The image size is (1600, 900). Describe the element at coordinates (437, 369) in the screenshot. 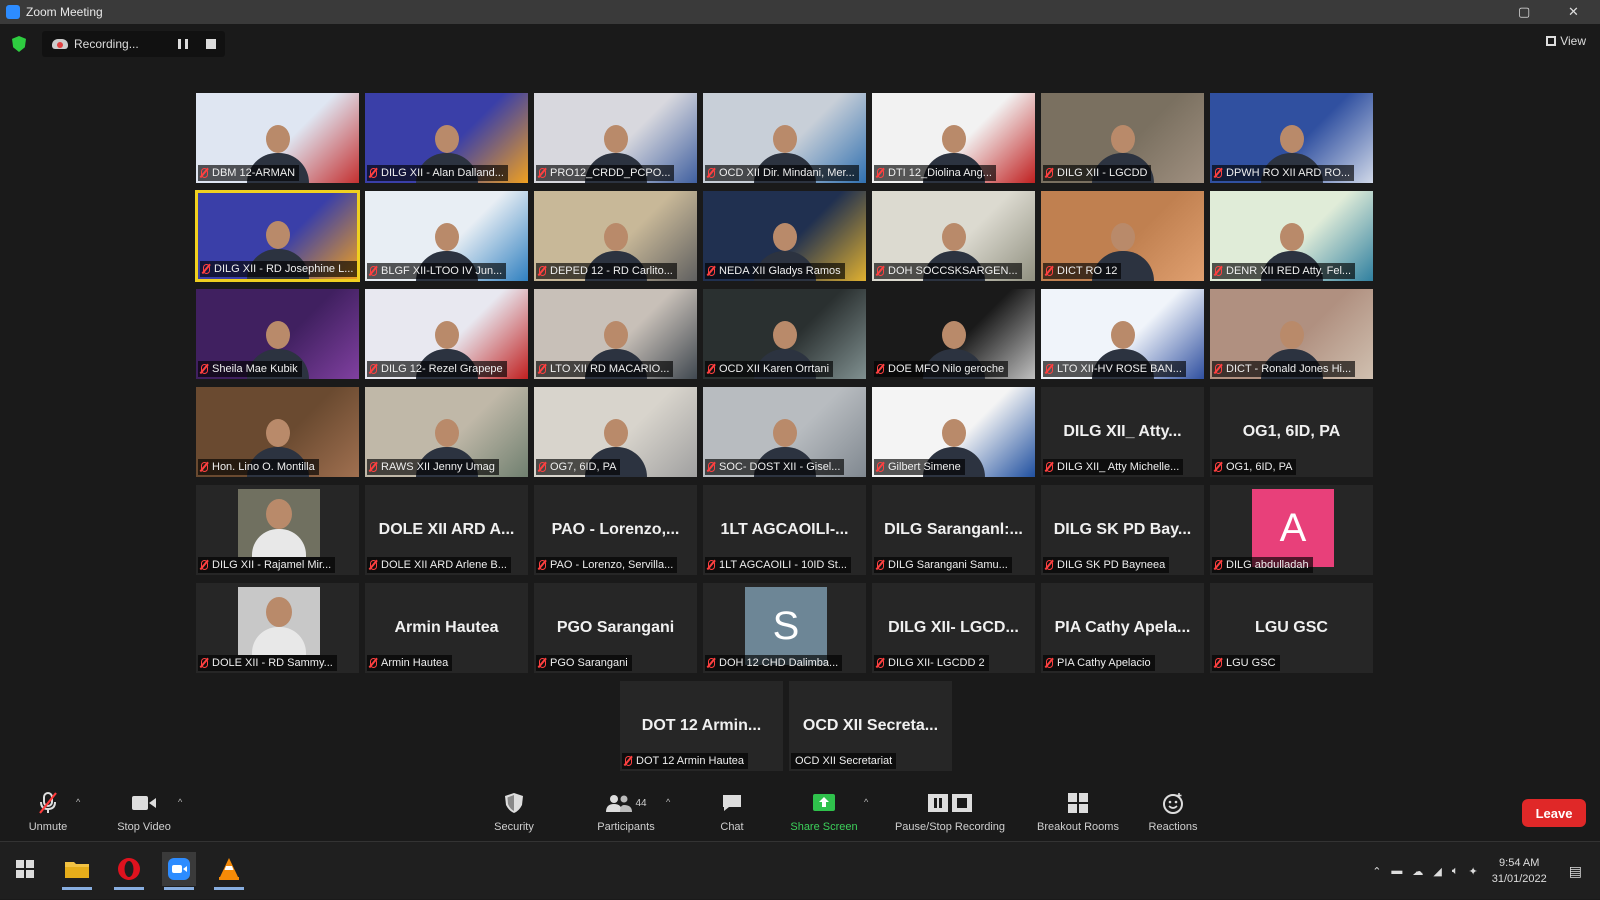

I see `participant-name-label: DILG 12- Rezel Grapepe` at that location.